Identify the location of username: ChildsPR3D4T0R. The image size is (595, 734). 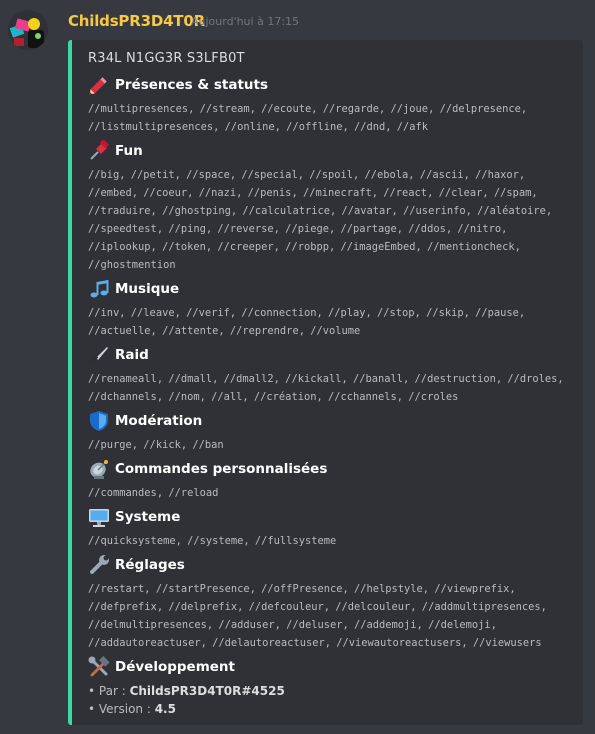
(136, 21).